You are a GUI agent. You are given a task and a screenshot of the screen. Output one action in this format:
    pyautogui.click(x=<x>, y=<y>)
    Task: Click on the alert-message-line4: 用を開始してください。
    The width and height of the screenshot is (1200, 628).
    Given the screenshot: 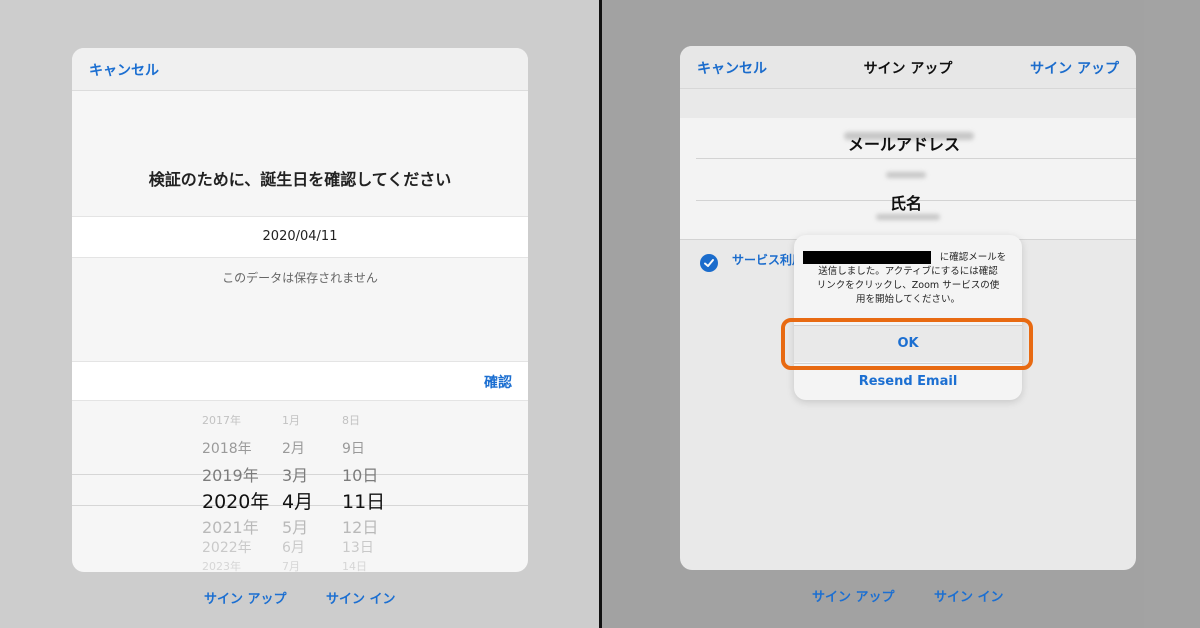 What is the action you would take?
    pyautogui.click(x=908, y=299)
    